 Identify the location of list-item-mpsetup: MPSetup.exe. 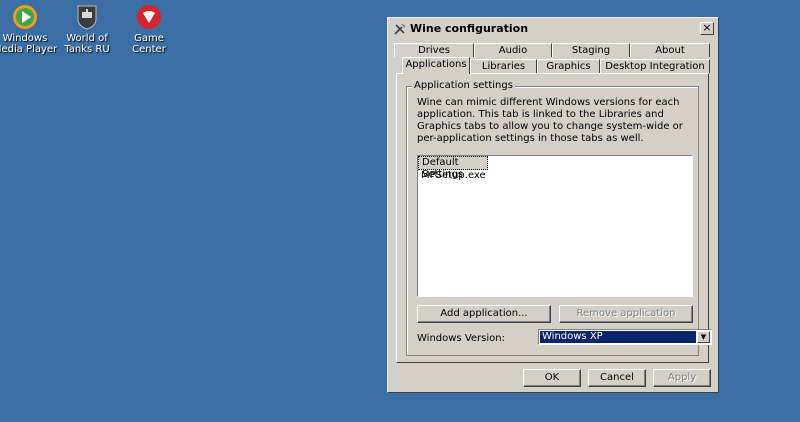
(555, 176).